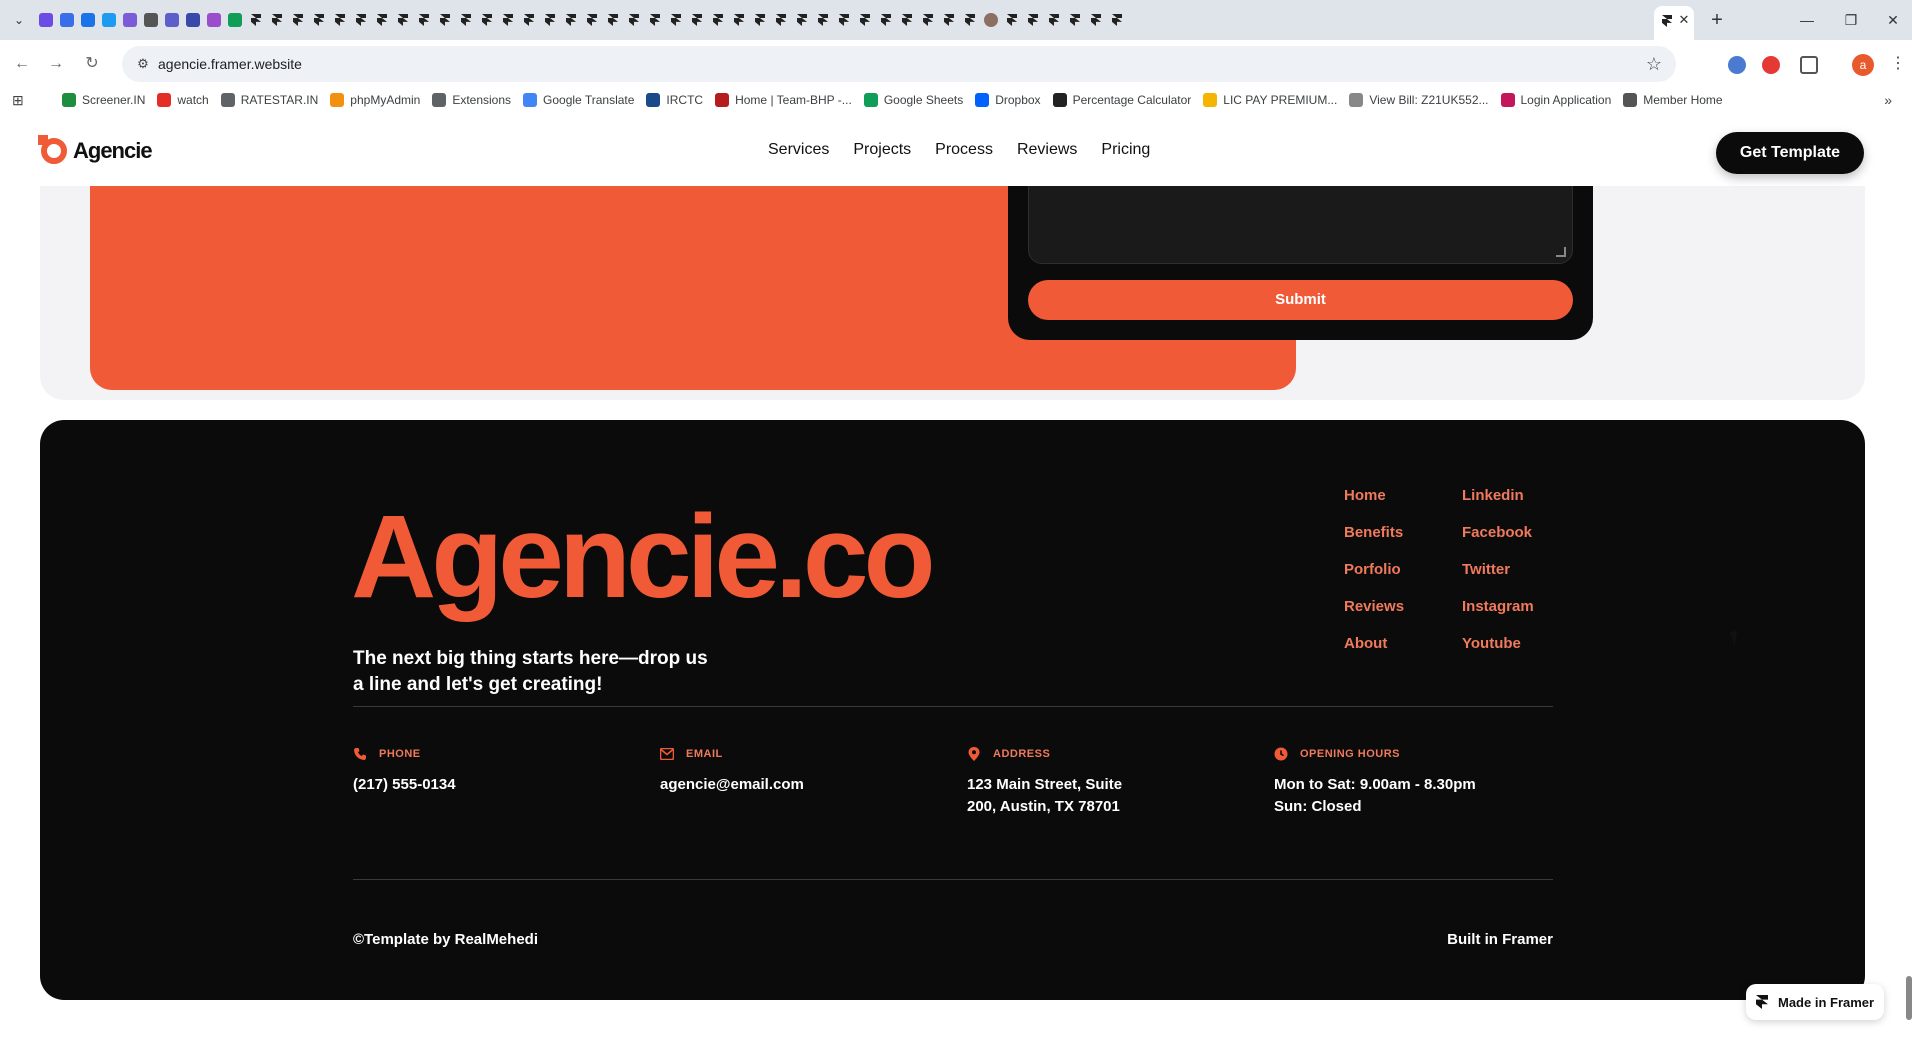  What do you see at coordinates (471, 100) in the screenshot?
I see `bookmark-item: Extensions` at bounding box center [471, 100].